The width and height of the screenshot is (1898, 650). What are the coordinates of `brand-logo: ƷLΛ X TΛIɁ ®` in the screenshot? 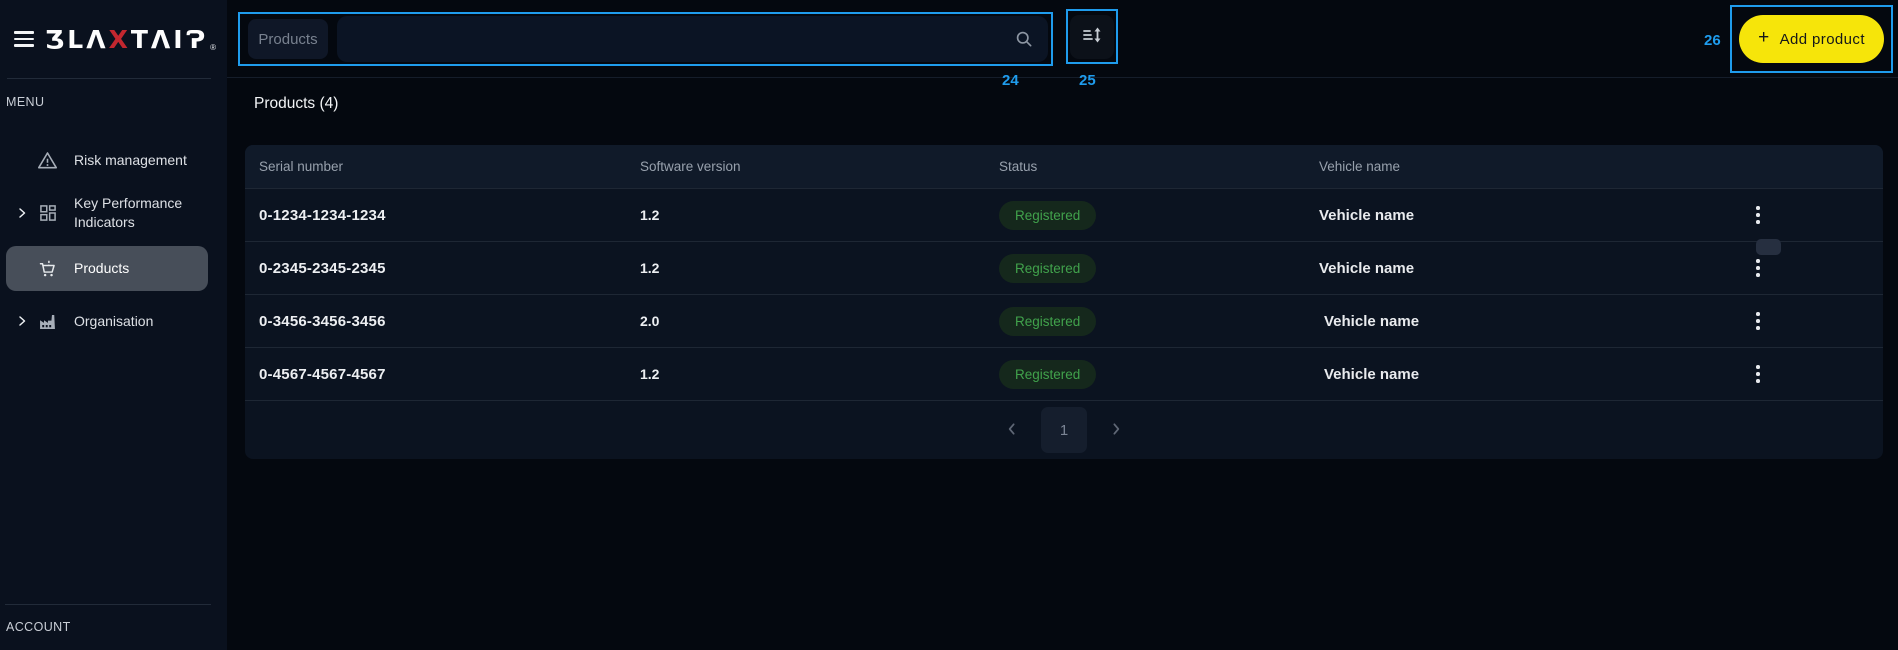 It's located at (130, 39).